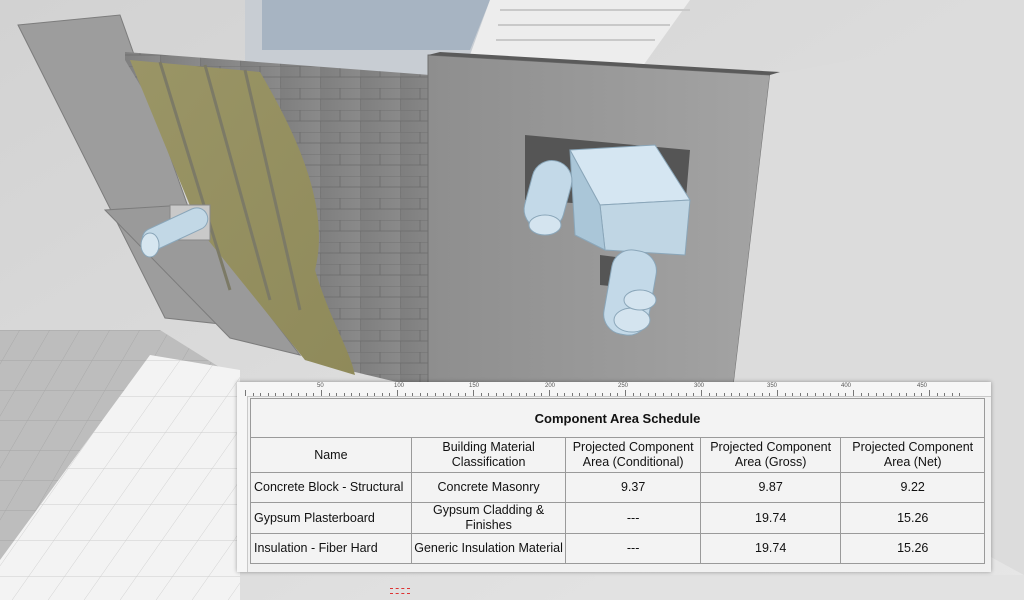 This screenshot has height=600, width=1024. Describe the element at coordinates (614, 389) in the screenshot. I see `horizontal-ruler: 50 100 150 200 250 300 350 400 450` at that location.